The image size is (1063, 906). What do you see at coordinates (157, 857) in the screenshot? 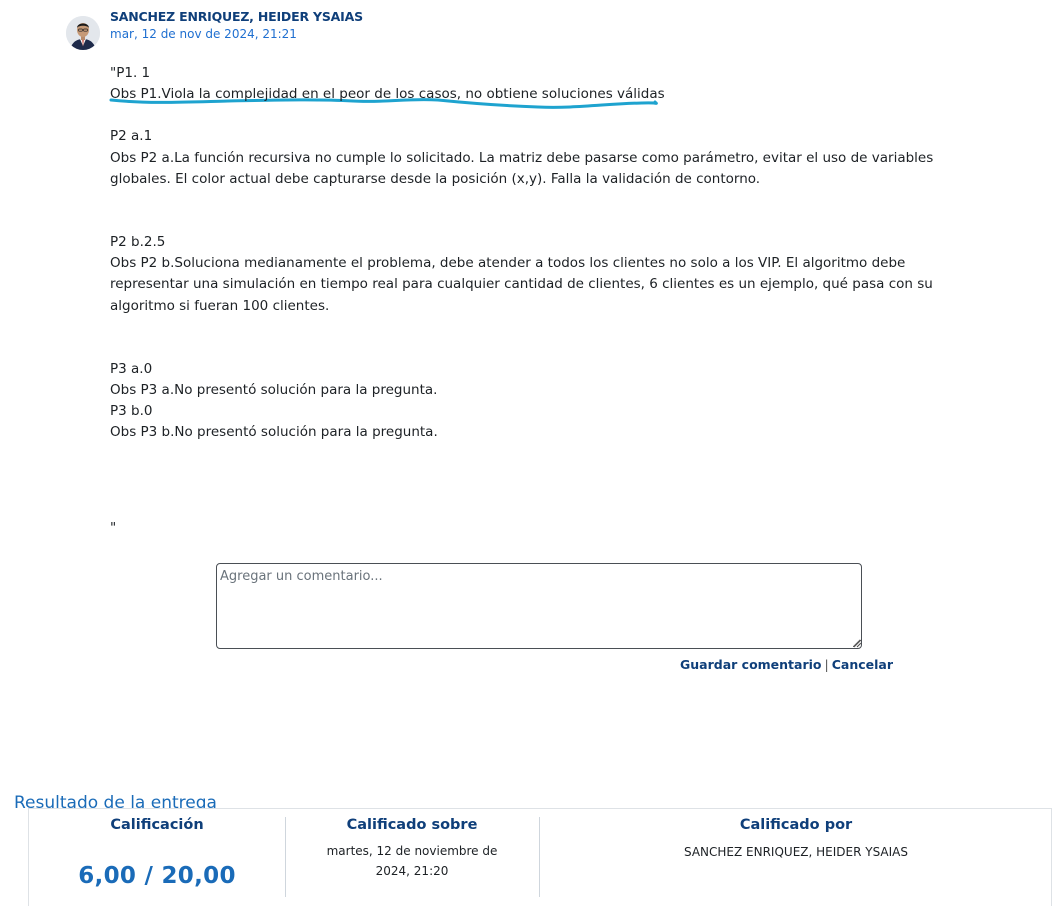
I see `grade-column: Calificación 6,00 / 20,00` at bounding box center [157, 857].